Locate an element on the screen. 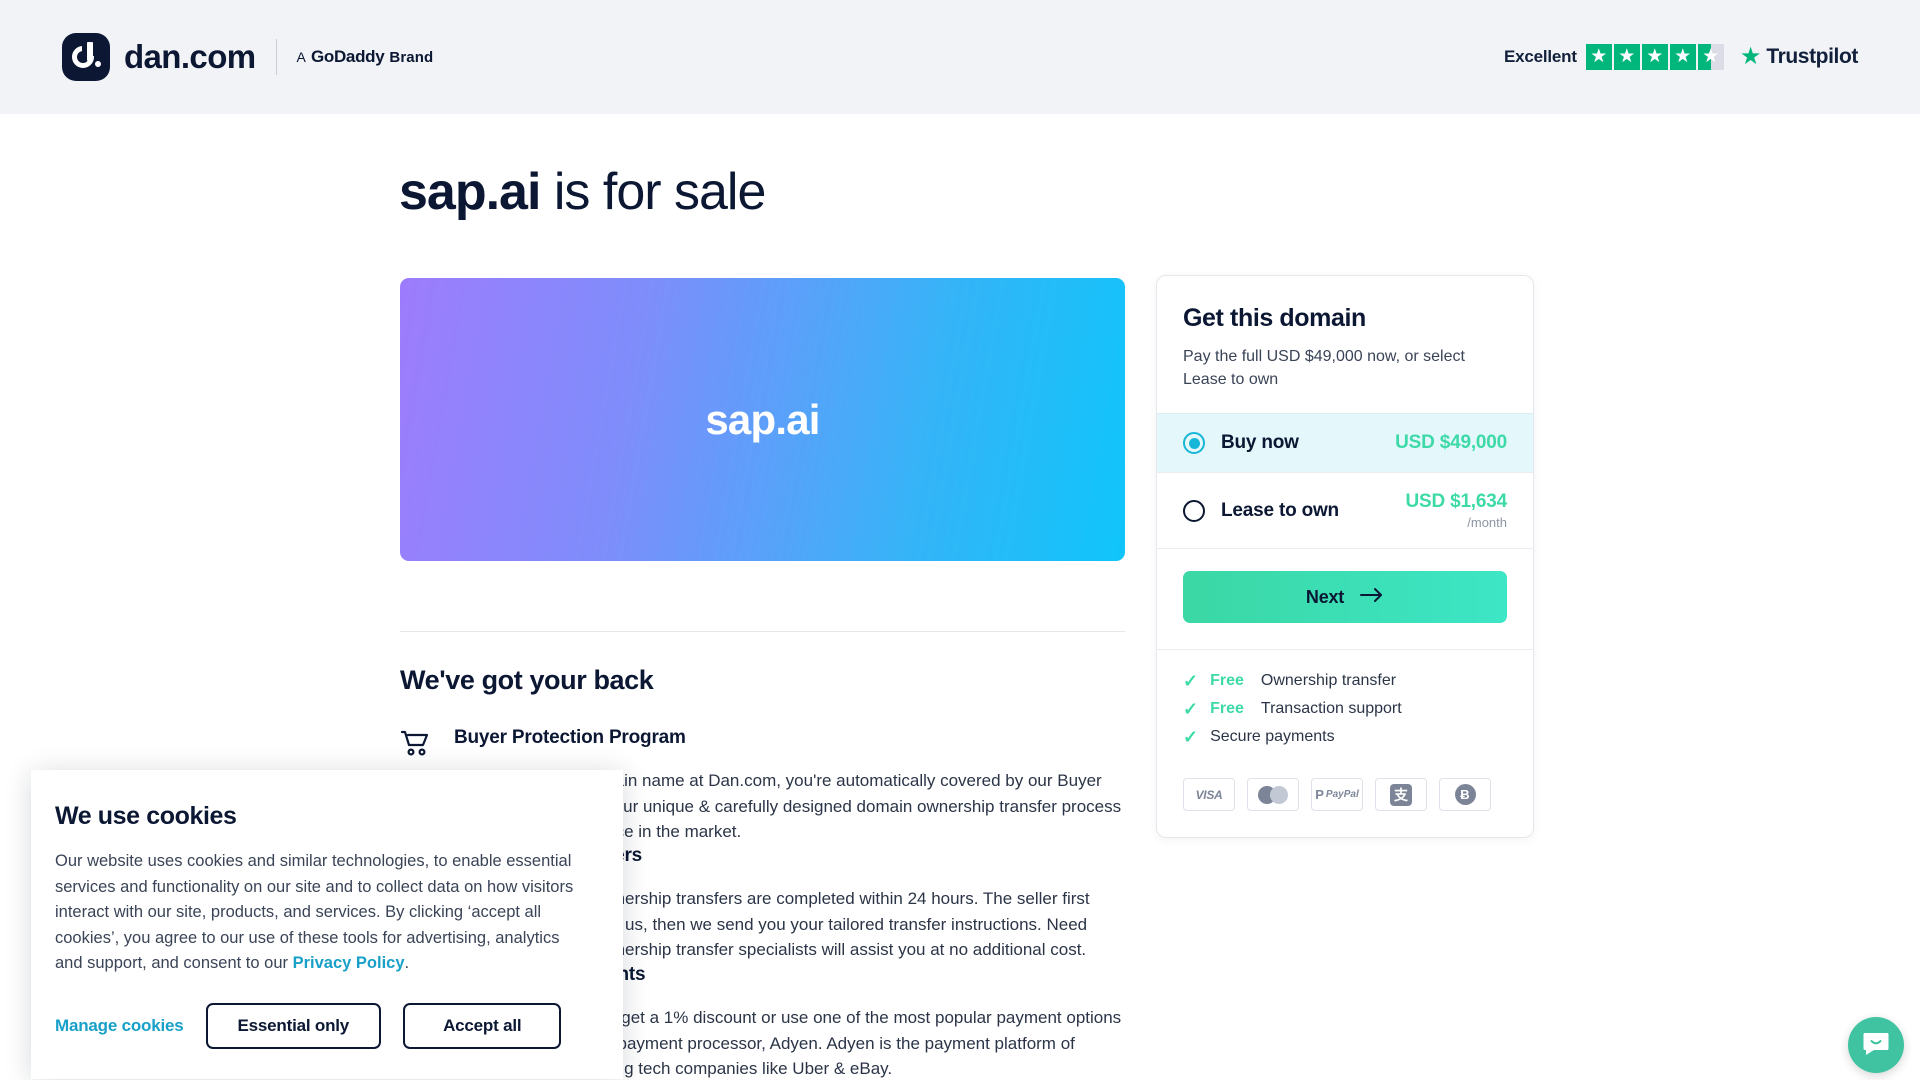  page-title-domain: sap.ai is located at coordinates (470, 192).